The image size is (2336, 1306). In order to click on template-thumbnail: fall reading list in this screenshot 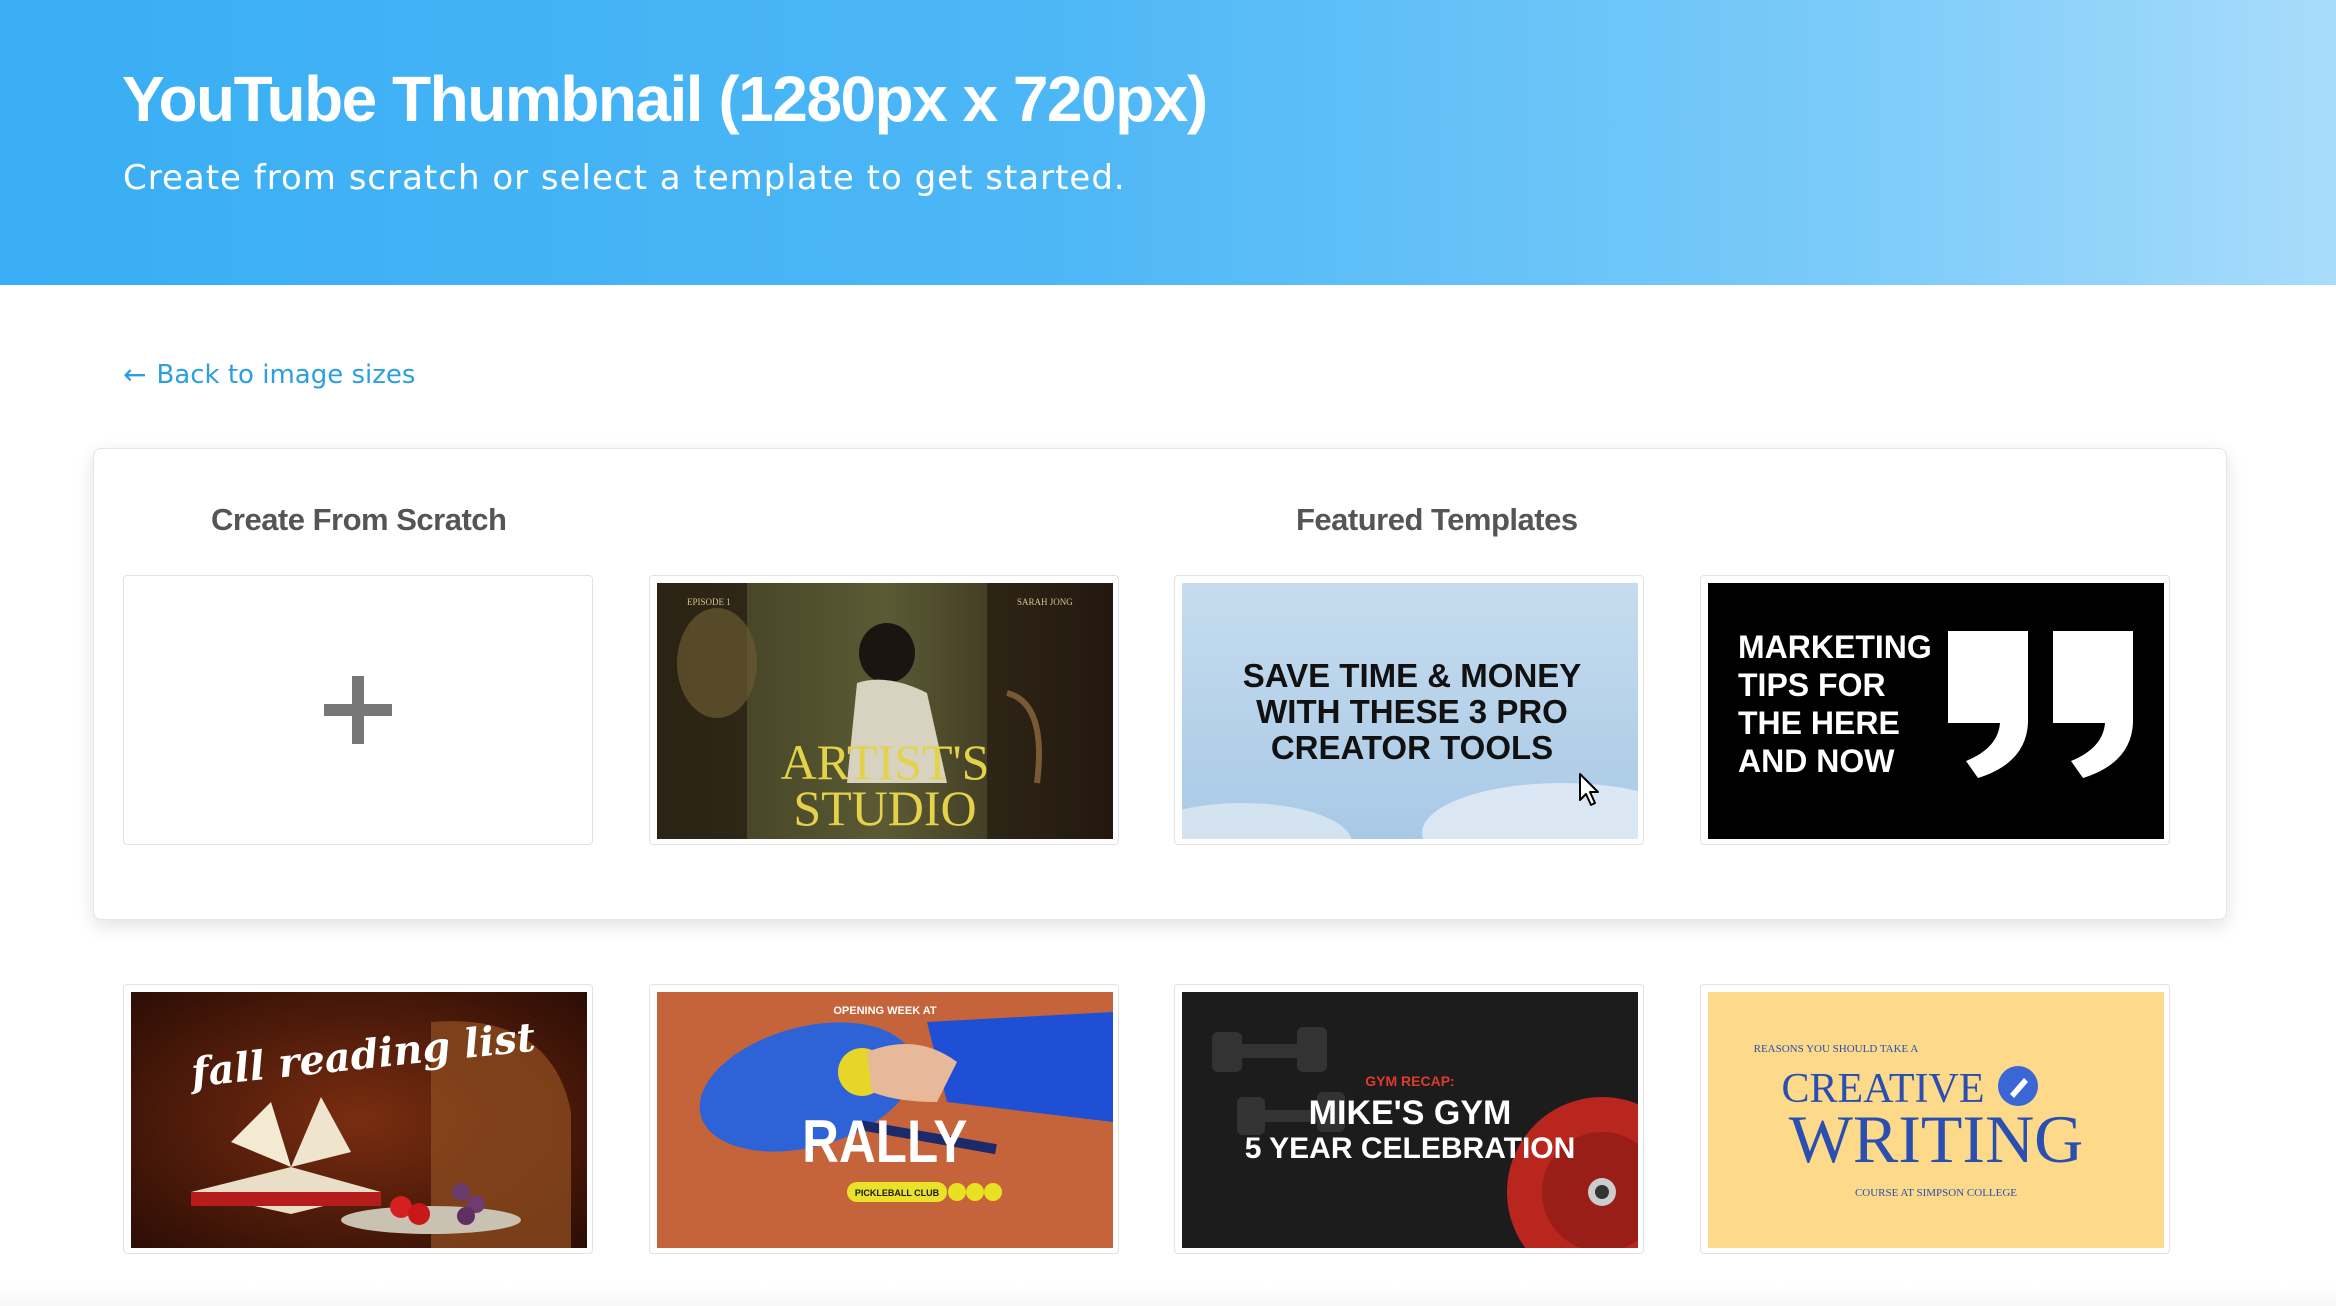, I will do `click(359, 1120)`.